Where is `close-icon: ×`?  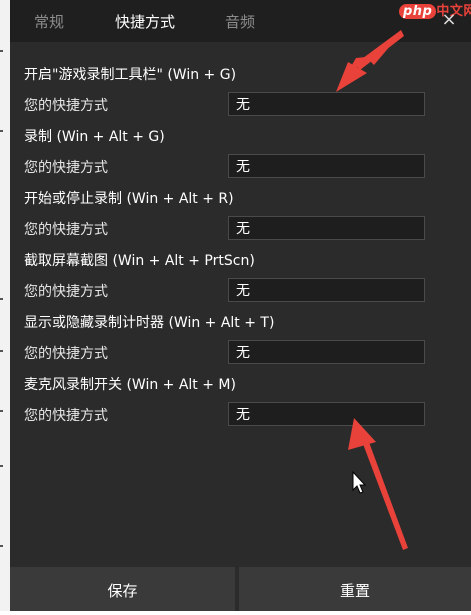 close-icon: × is located at coordinates (449, 20).